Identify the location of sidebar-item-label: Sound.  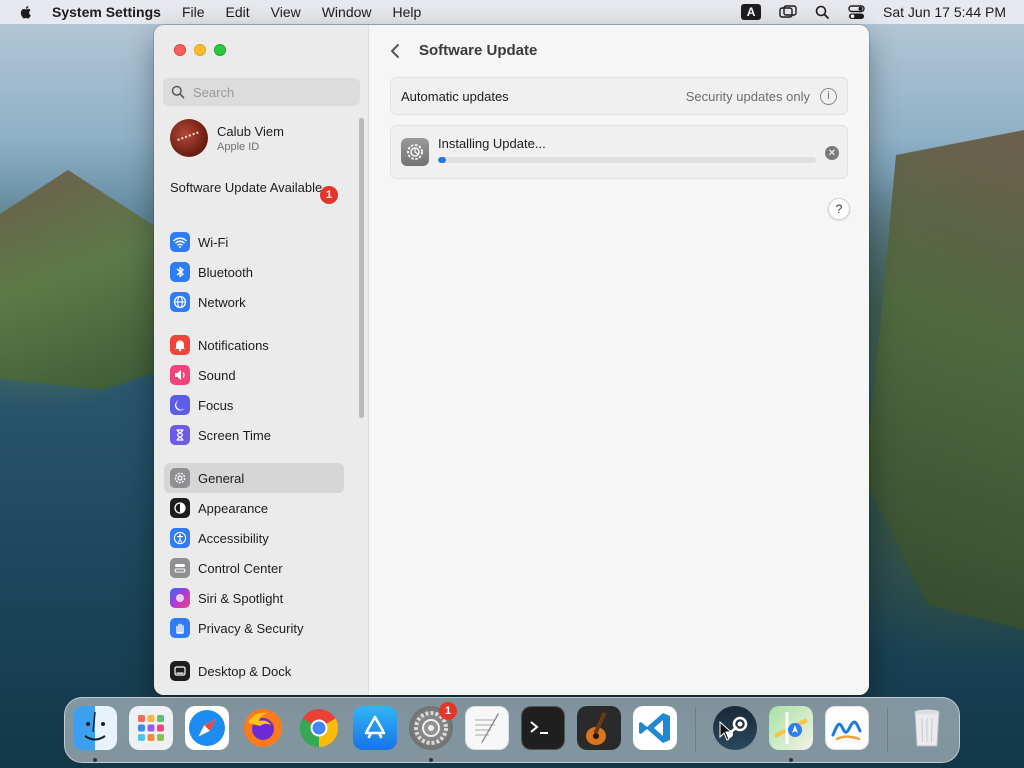
(217, 375).